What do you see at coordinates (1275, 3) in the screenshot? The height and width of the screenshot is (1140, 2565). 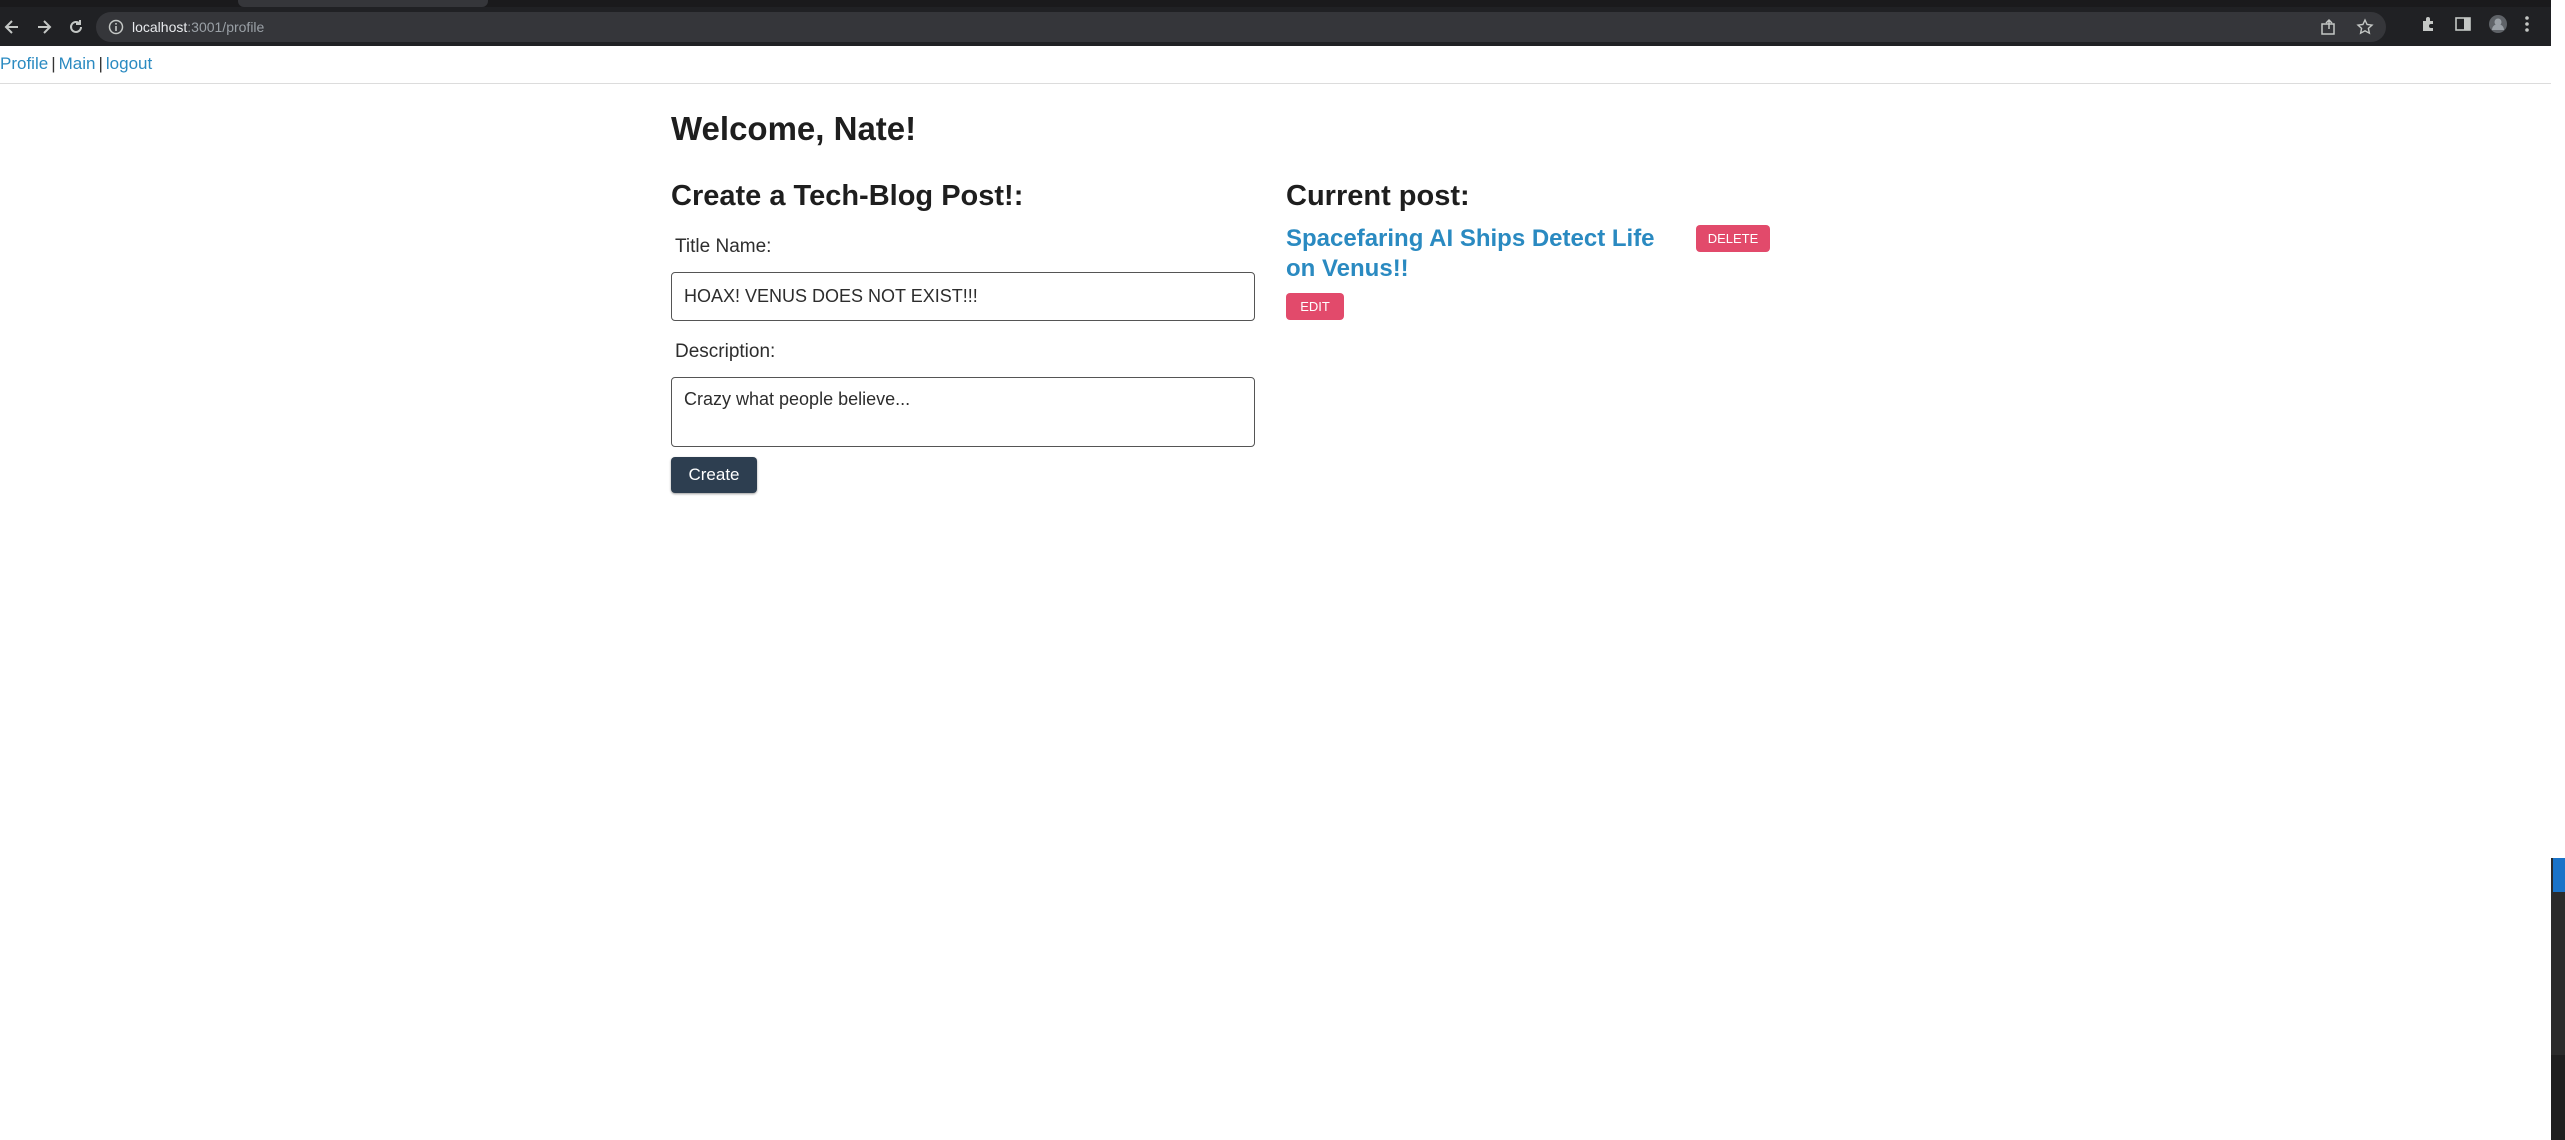 I see `tab-strip` at bounding box center [1275, 3].